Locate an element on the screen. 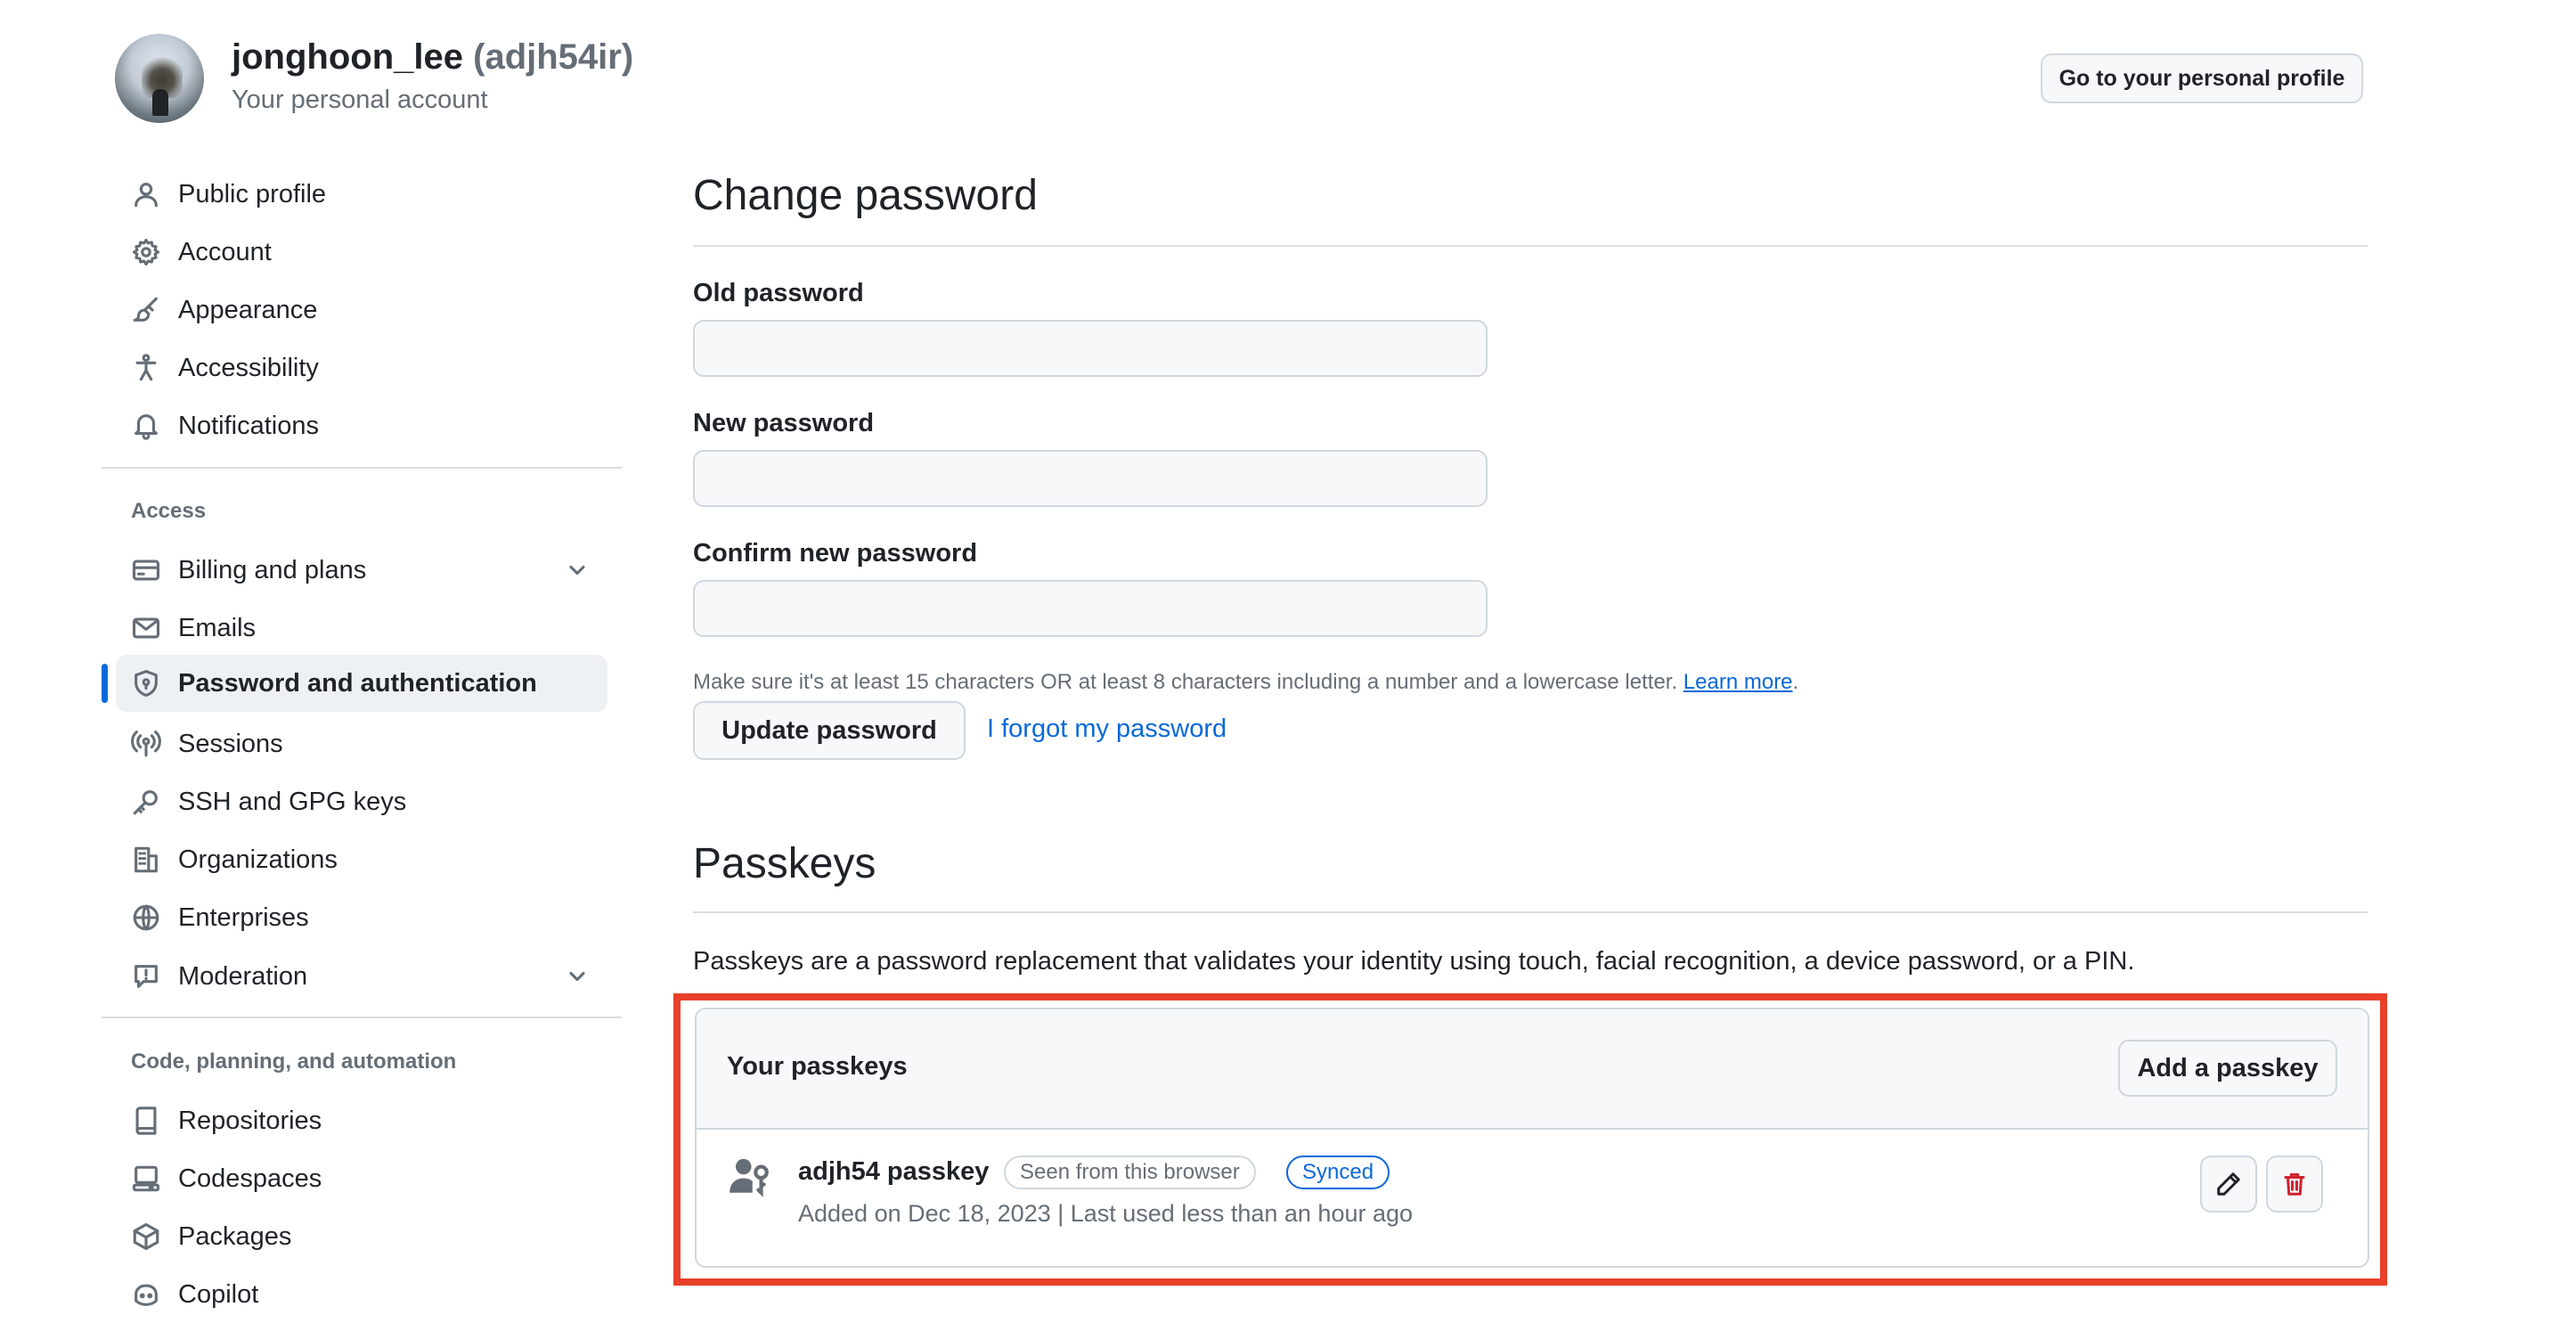 The width and height of the screenshot is (2576, 1323). add-passkey-button: Add a passkey is located at coordinates (2227, 1068).